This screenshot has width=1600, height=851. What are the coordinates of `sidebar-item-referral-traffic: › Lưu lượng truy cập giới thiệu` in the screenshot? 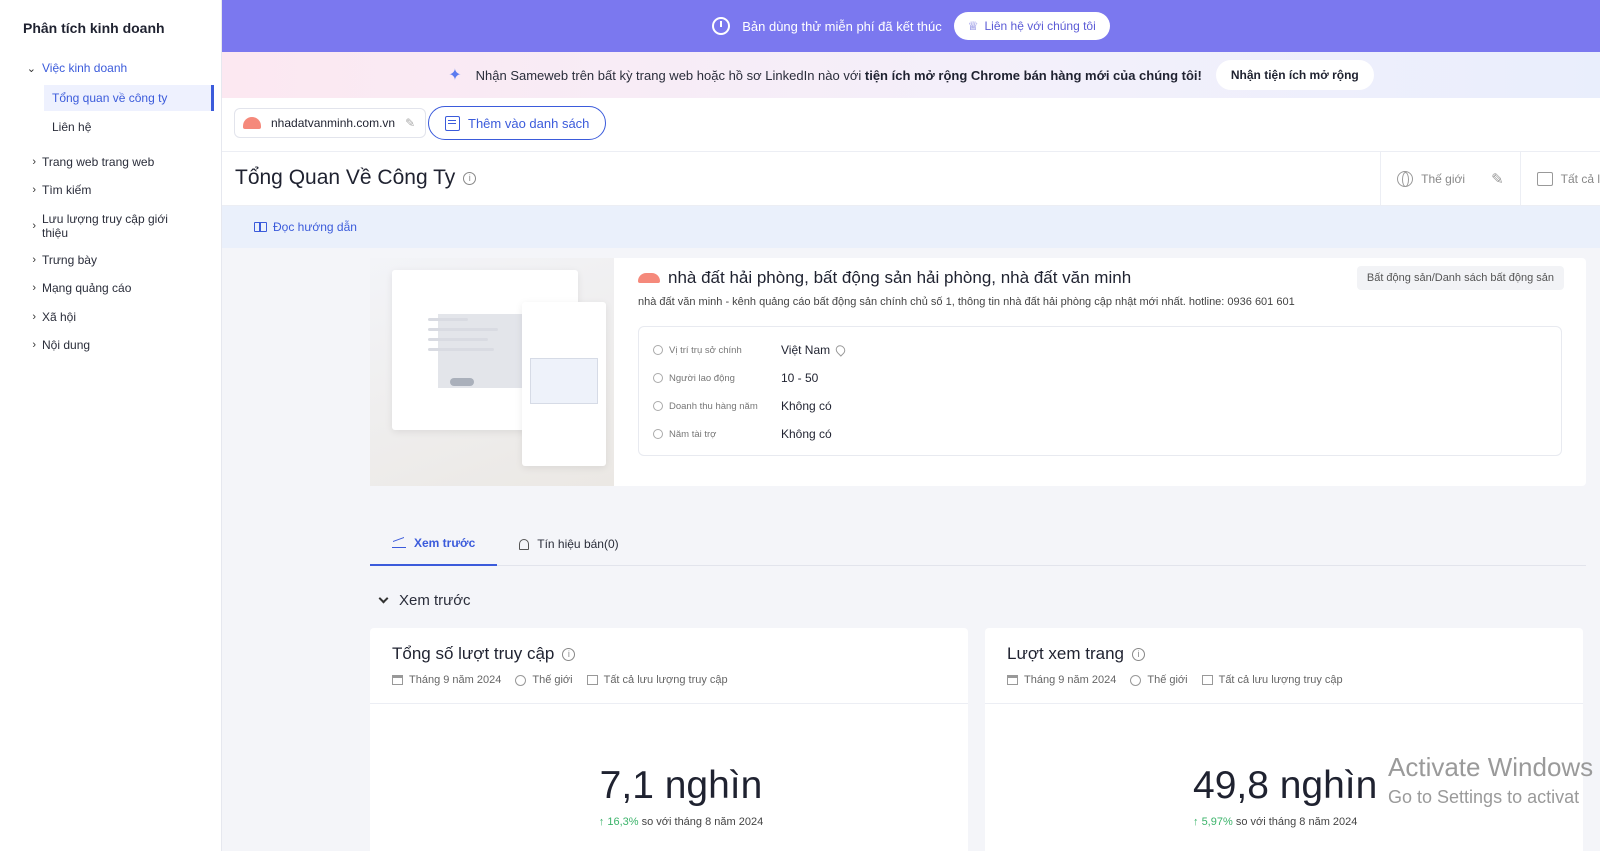 It's located at (111, 226).